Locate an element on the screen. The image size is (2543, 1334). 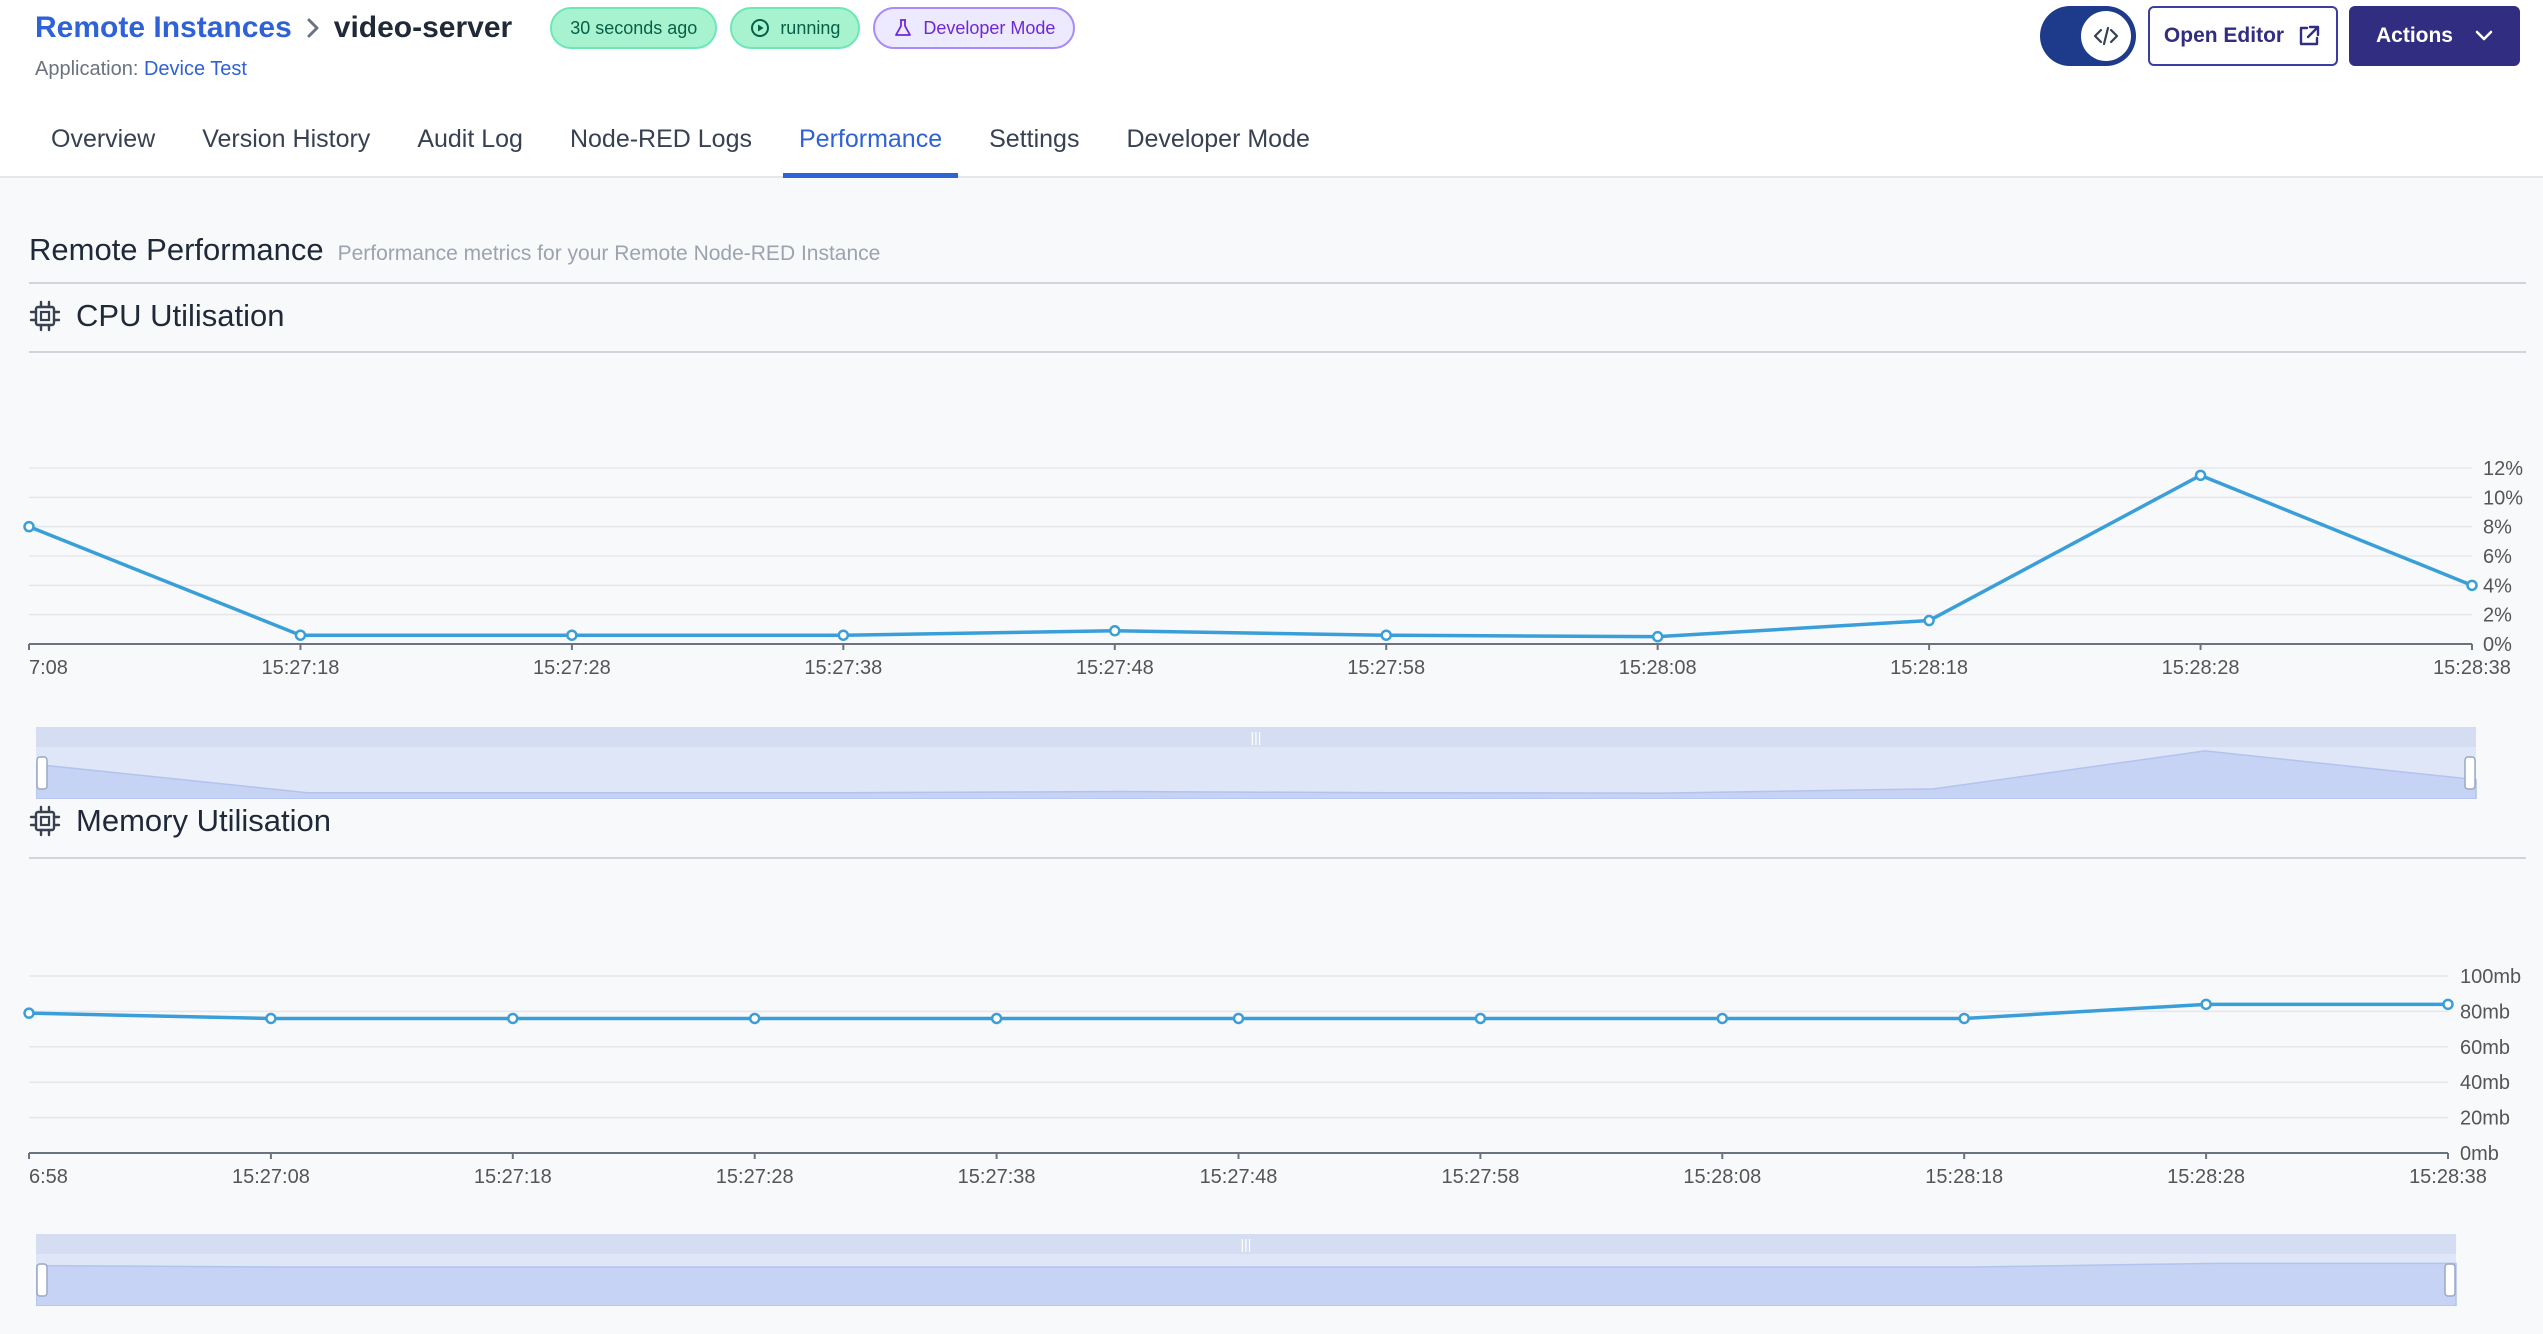
developer-mode-badge: Developer Mode is located at coordinates (974, 28).